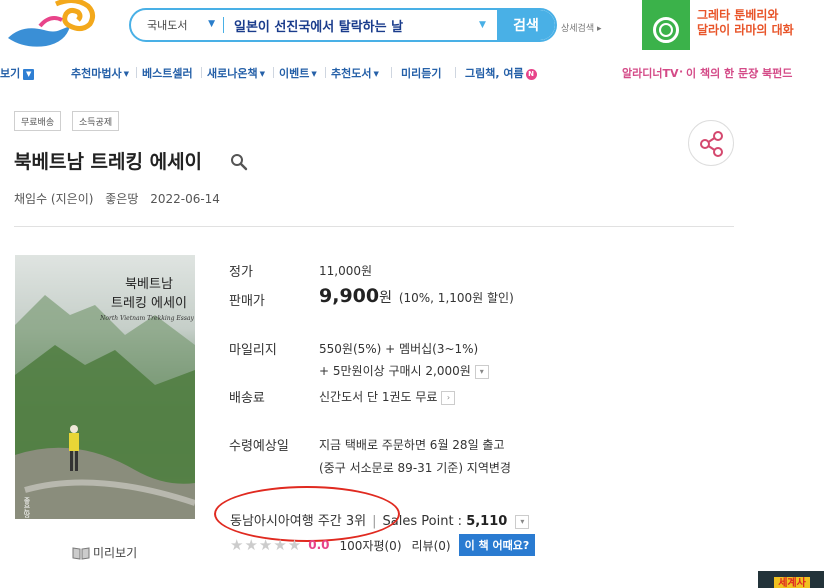 The width and height of the screenshot is (835, 588). Describe the element at coordinates (38, 121) in the screenshot. I see `tag-free-shipping: 무료배송` at that location.